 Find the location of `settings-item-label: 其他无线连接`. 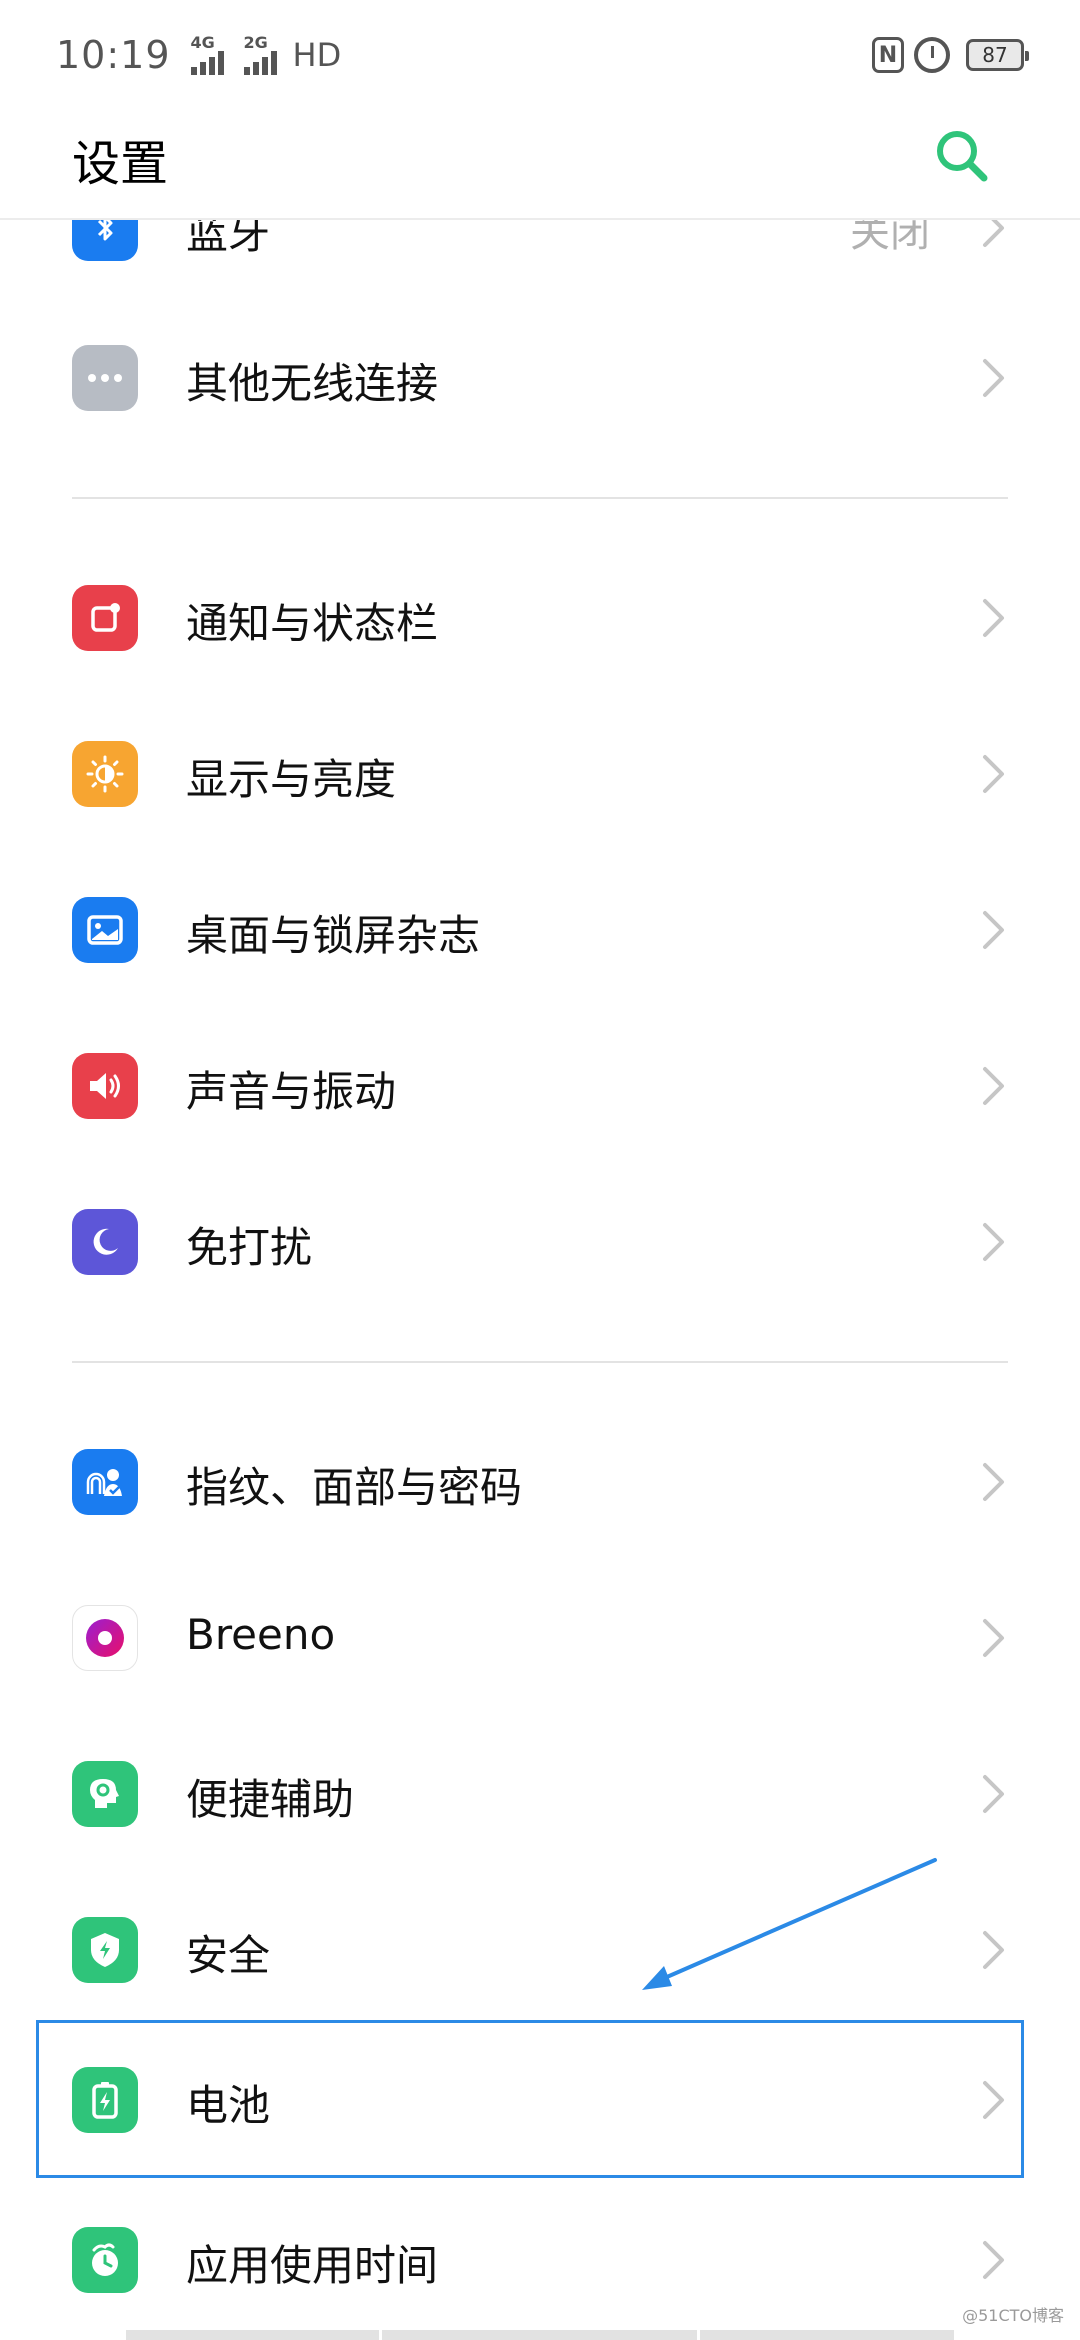

settings-item-label: 其他无线连接 is located at coordinates (312, 383).